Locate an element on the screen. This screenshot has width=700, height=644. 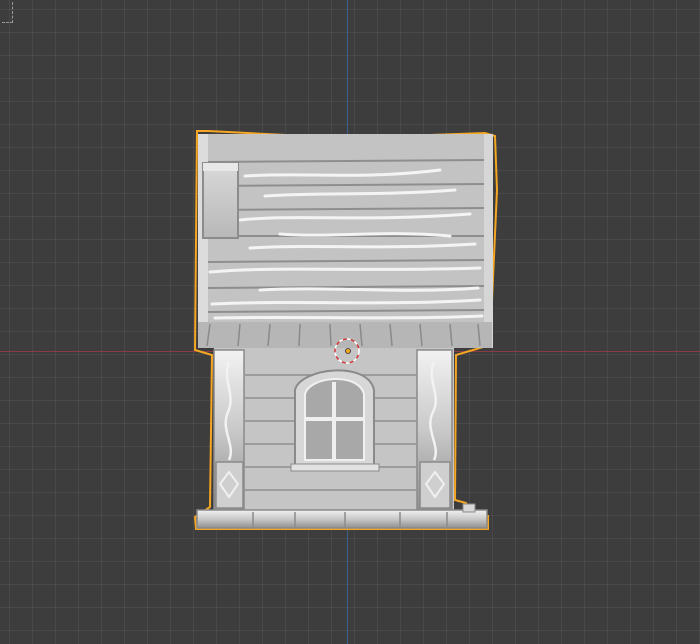
object-origin is located at coordinates (348, 351).